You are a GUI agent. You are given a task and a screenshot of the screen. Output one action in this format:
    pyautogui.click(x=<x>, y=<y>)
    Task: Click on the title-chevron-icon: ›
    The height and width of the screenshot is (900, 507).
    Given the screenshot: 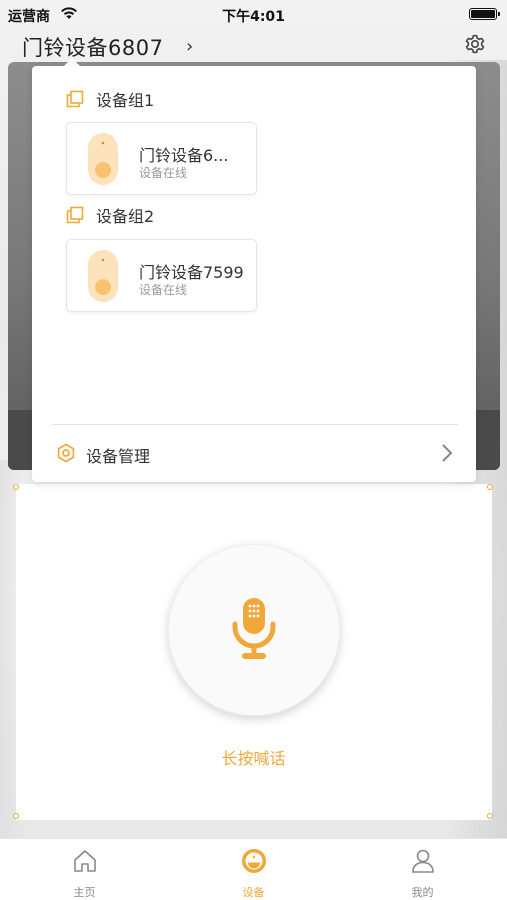 What is the action you would take?
    pyautogui.click(x=189, y=46)
    